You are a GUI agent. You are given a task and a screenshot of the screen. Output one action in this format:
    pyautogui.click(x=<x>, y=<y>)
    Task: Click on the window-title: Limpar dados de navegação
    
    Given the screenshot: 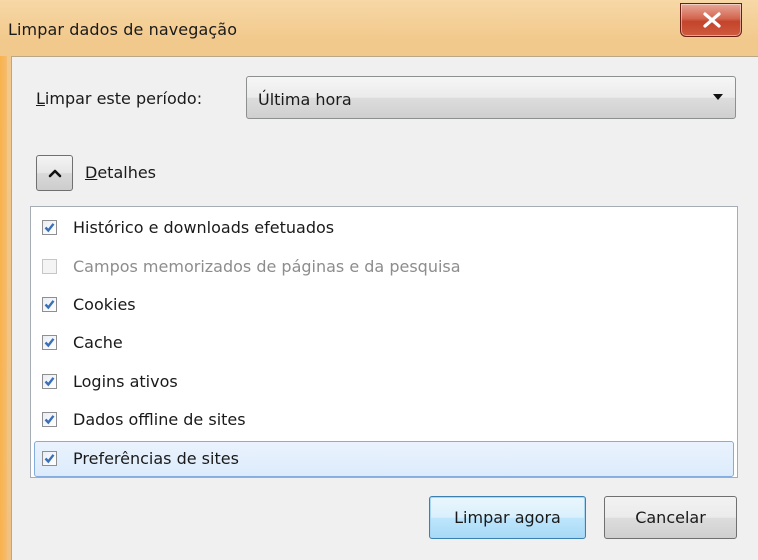 What is the action you would take?
    pyautogui.click(x=123, y=29)
    